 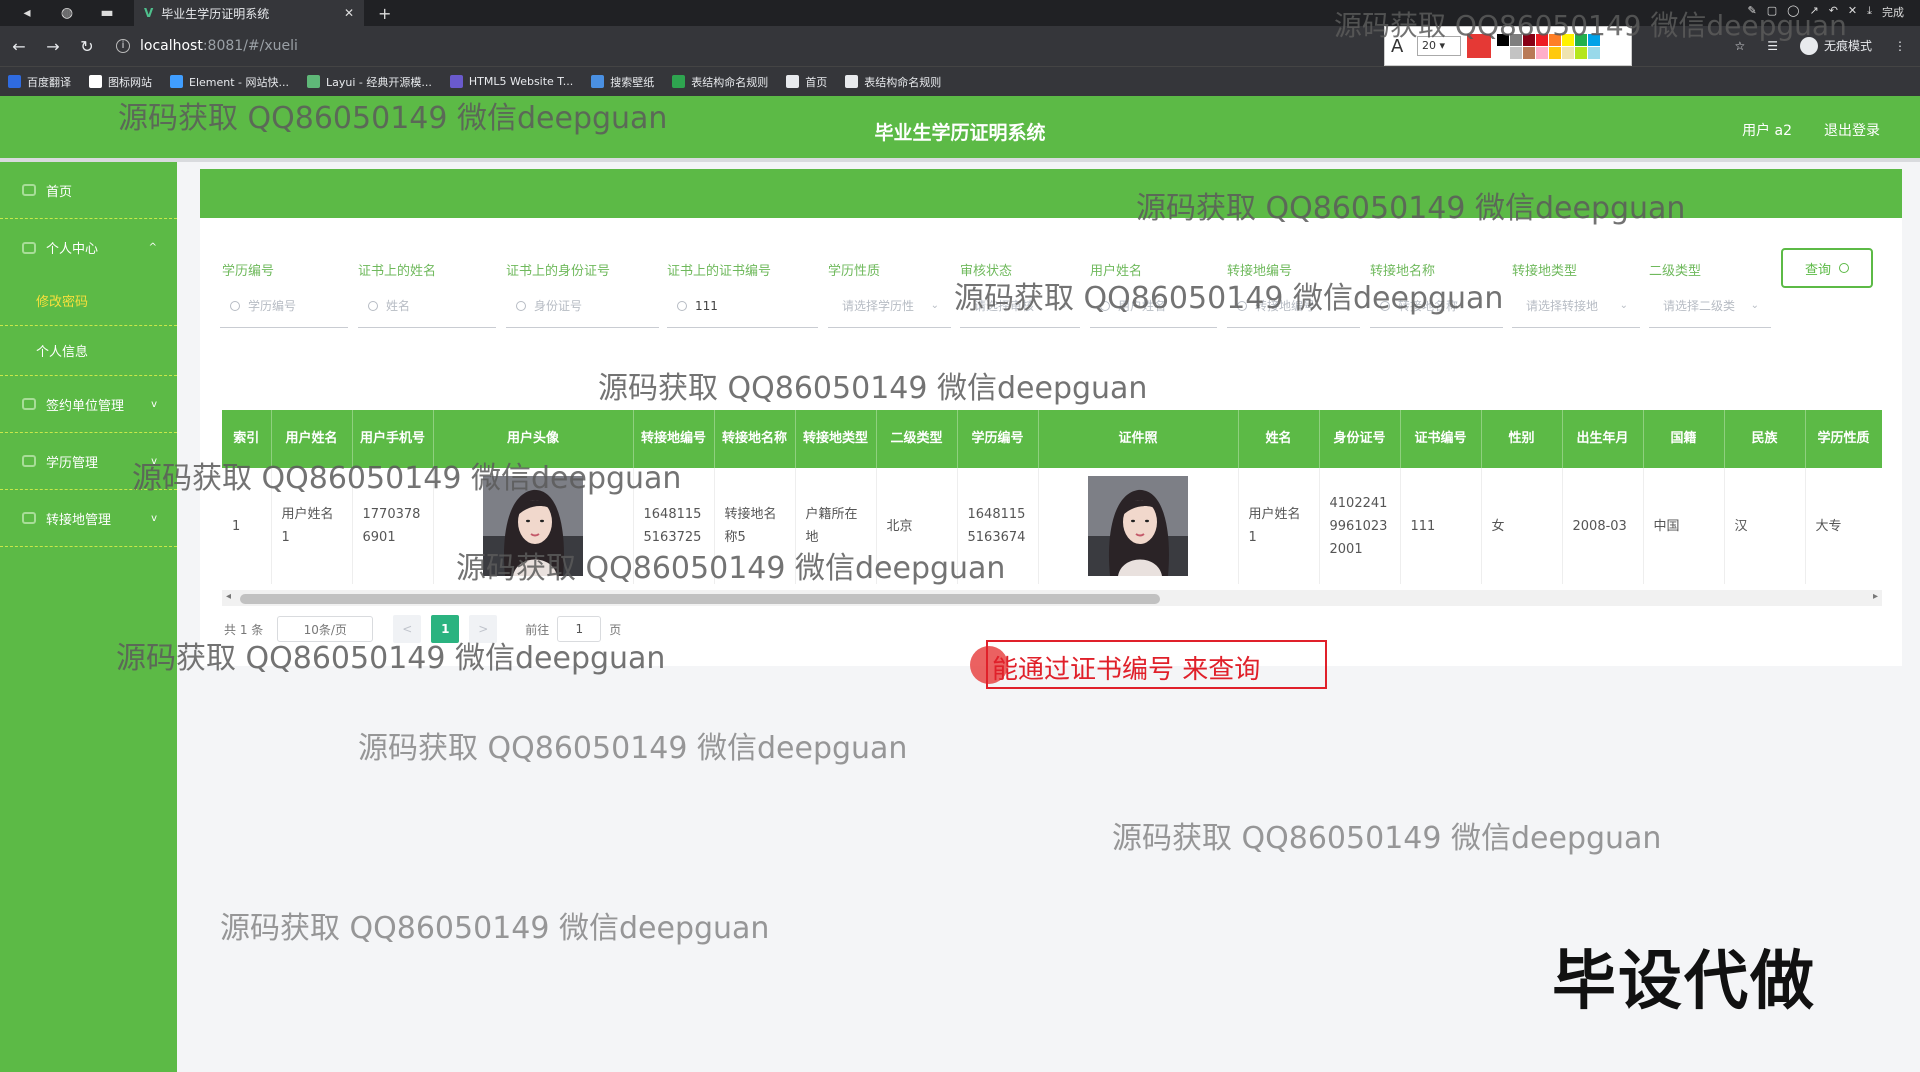 What do you see at coordinates (88, 247) in the screenshot?
I see `sidebar-item-personal-center: 个人中心 ^` at bounding box center [88, 247].